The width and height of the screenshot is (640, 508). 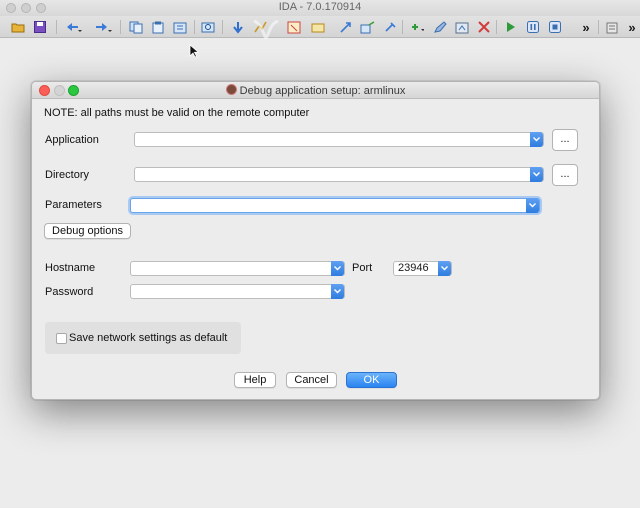 What do you see at coordinates (440, 27) in the screenshot?
I see `edit-icon` at bounding box center [440, 27].